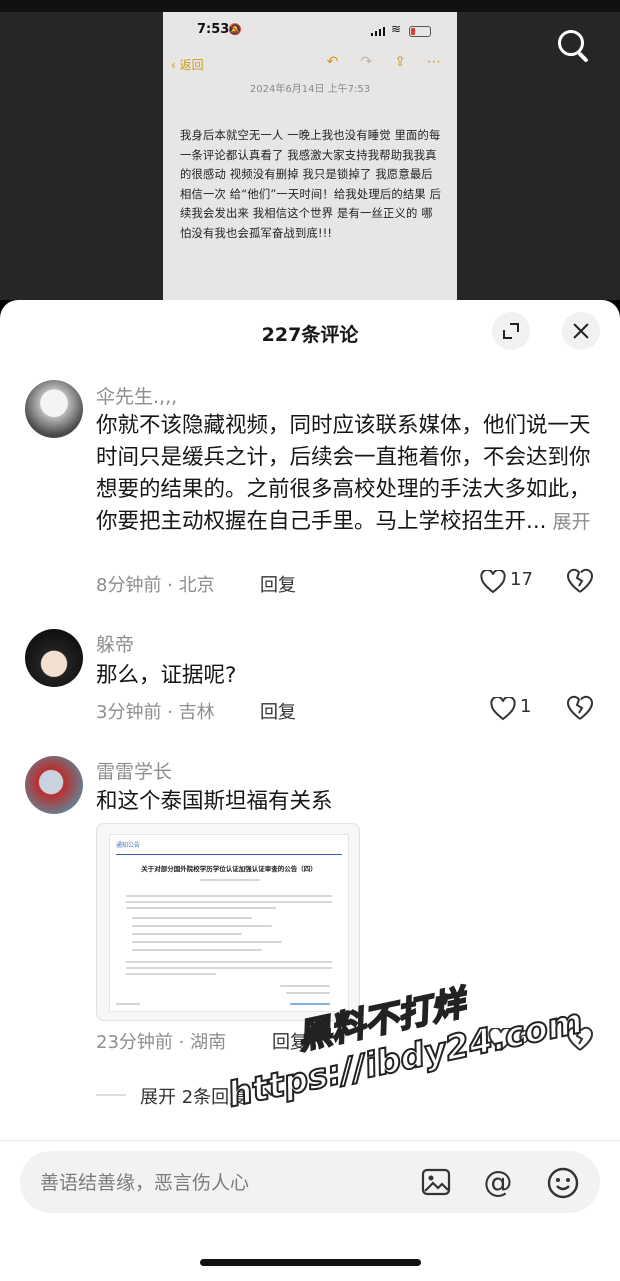 This screenshot has width=620, height=1281. What do you see at coordinates (128, 845) in the screenshot?
I see `doc-header: 通知公告` at bounding box center [128, 845].